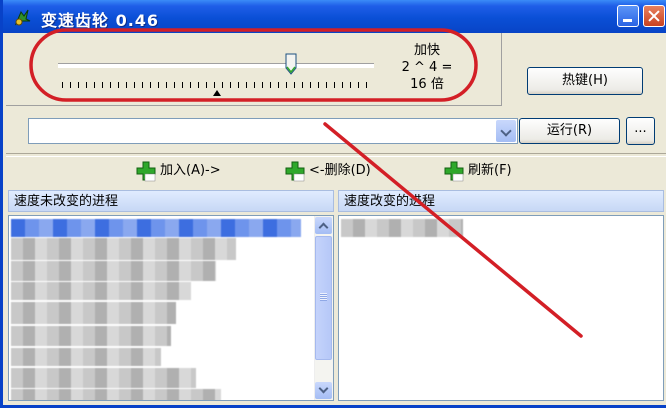 The width and height of the screenshot is (666, 408). Describe the element at coordinates (490, 170) in the screenshot. I see `refresh-label: 刷新(F)` at that location.